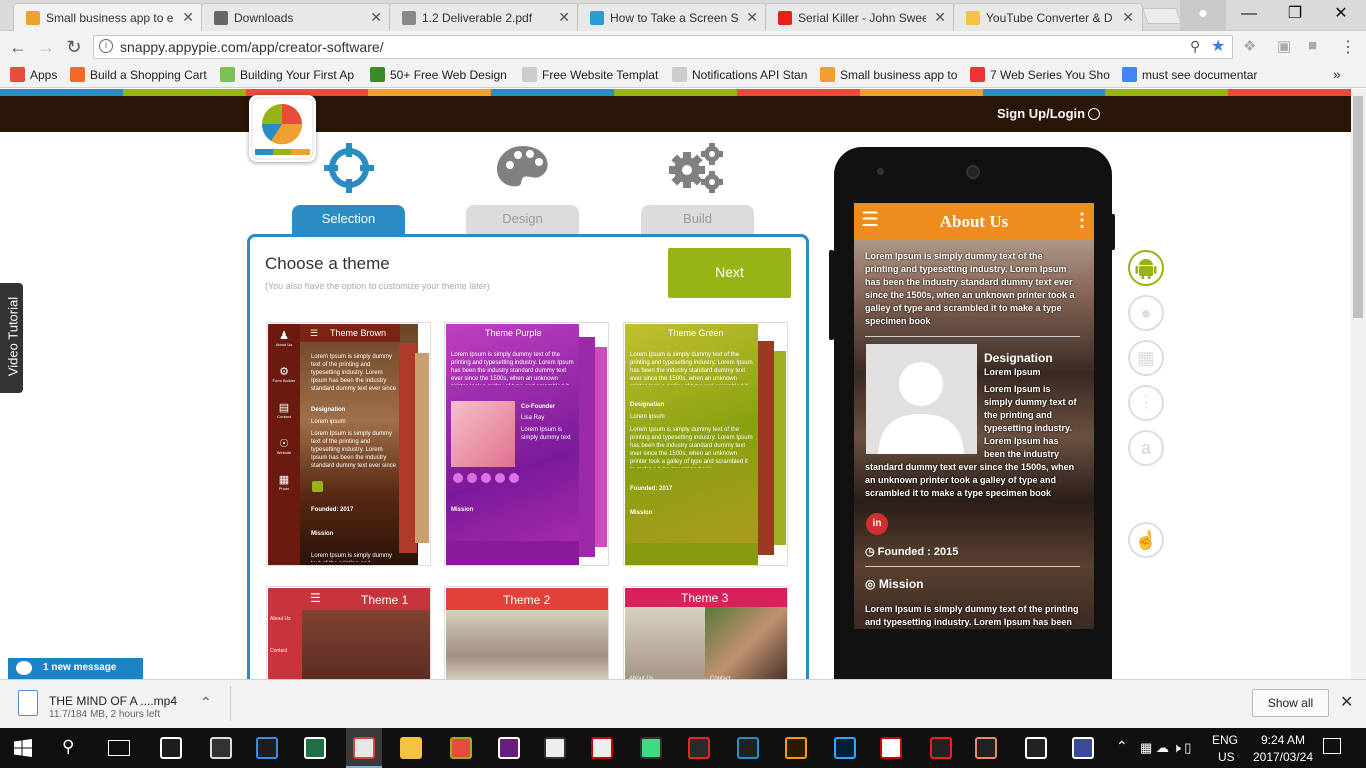 The height and width of the screenshot is (768, 1366). What do you see at coordinates (1284, 46) in the screenshot?
I see `extension-icon: ▣` at bounding box center [1284, 46].